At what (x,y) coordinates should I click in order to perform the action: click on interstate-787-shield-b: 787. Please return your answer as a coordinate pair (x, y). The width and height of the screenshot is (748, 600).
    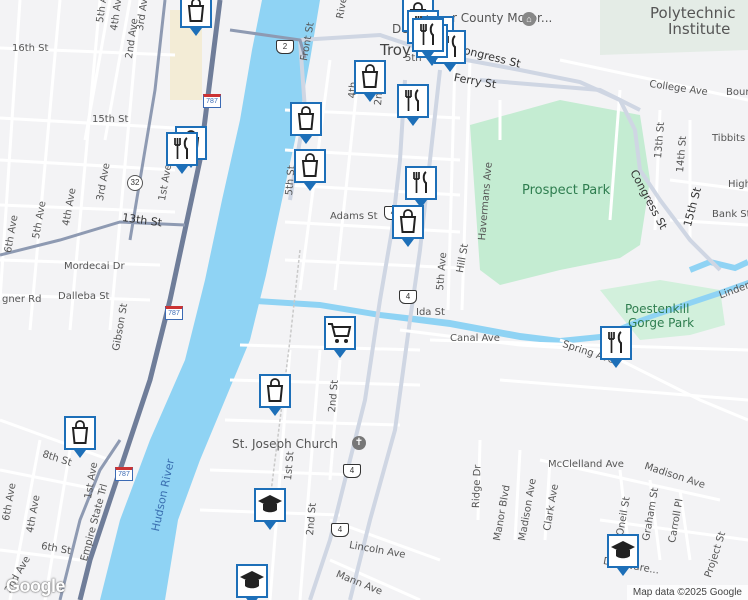
    Looking at the image, I should click on (174, 313).